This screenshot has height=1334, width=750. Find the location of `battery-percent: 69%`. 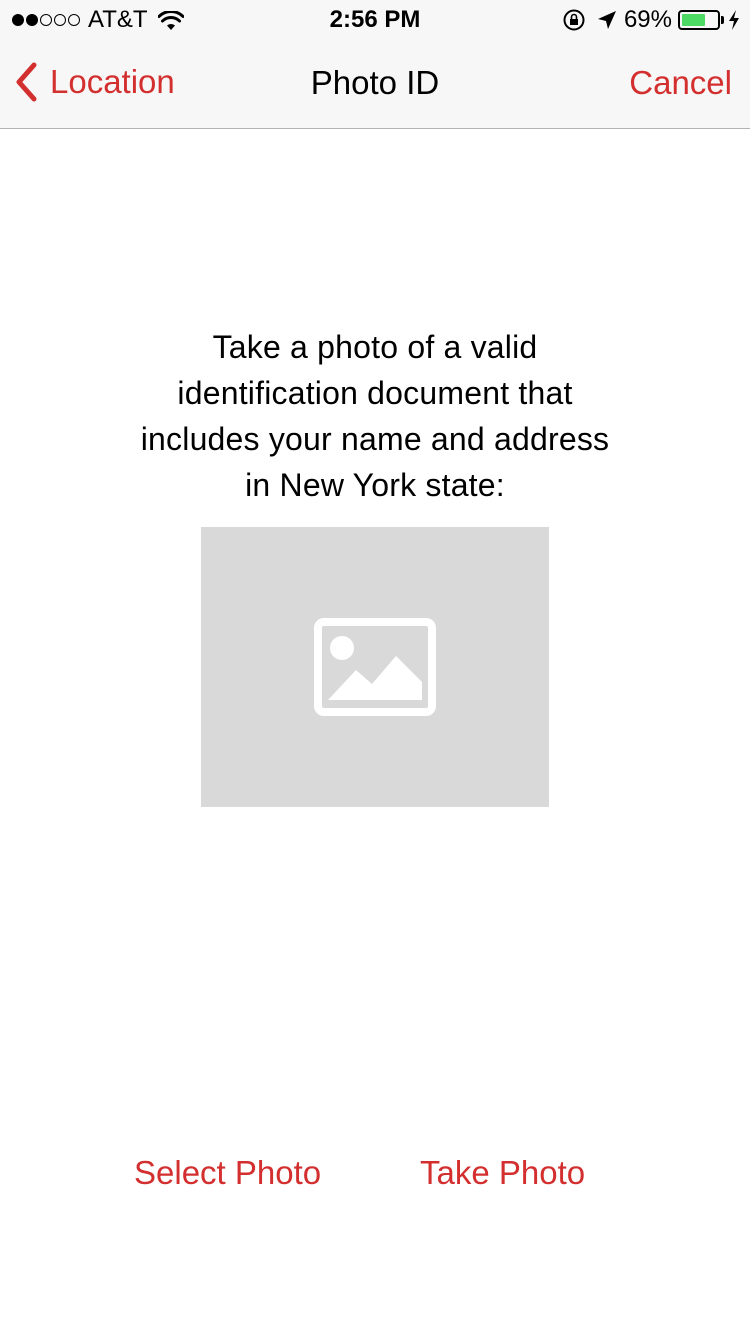

battery-percent: 69% is located at coordinates (647, 19).